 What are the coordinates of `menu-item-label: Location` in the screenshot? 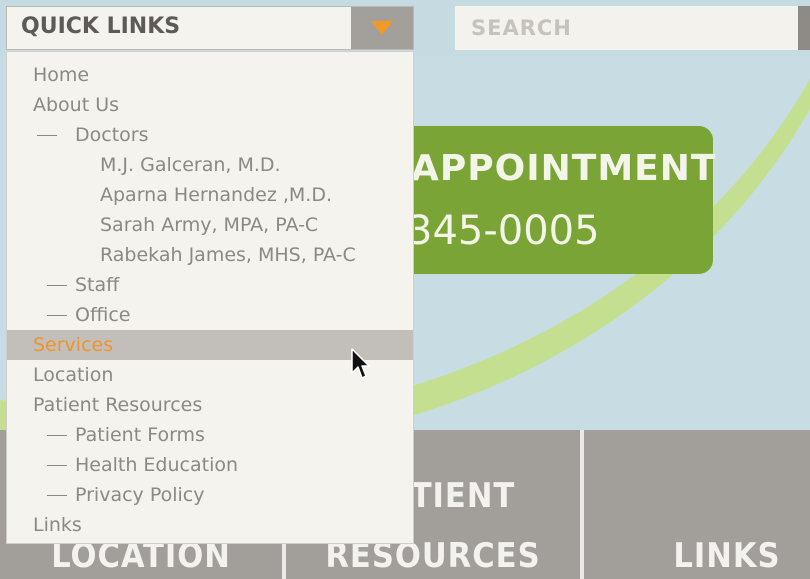 It's located at (73, 375).